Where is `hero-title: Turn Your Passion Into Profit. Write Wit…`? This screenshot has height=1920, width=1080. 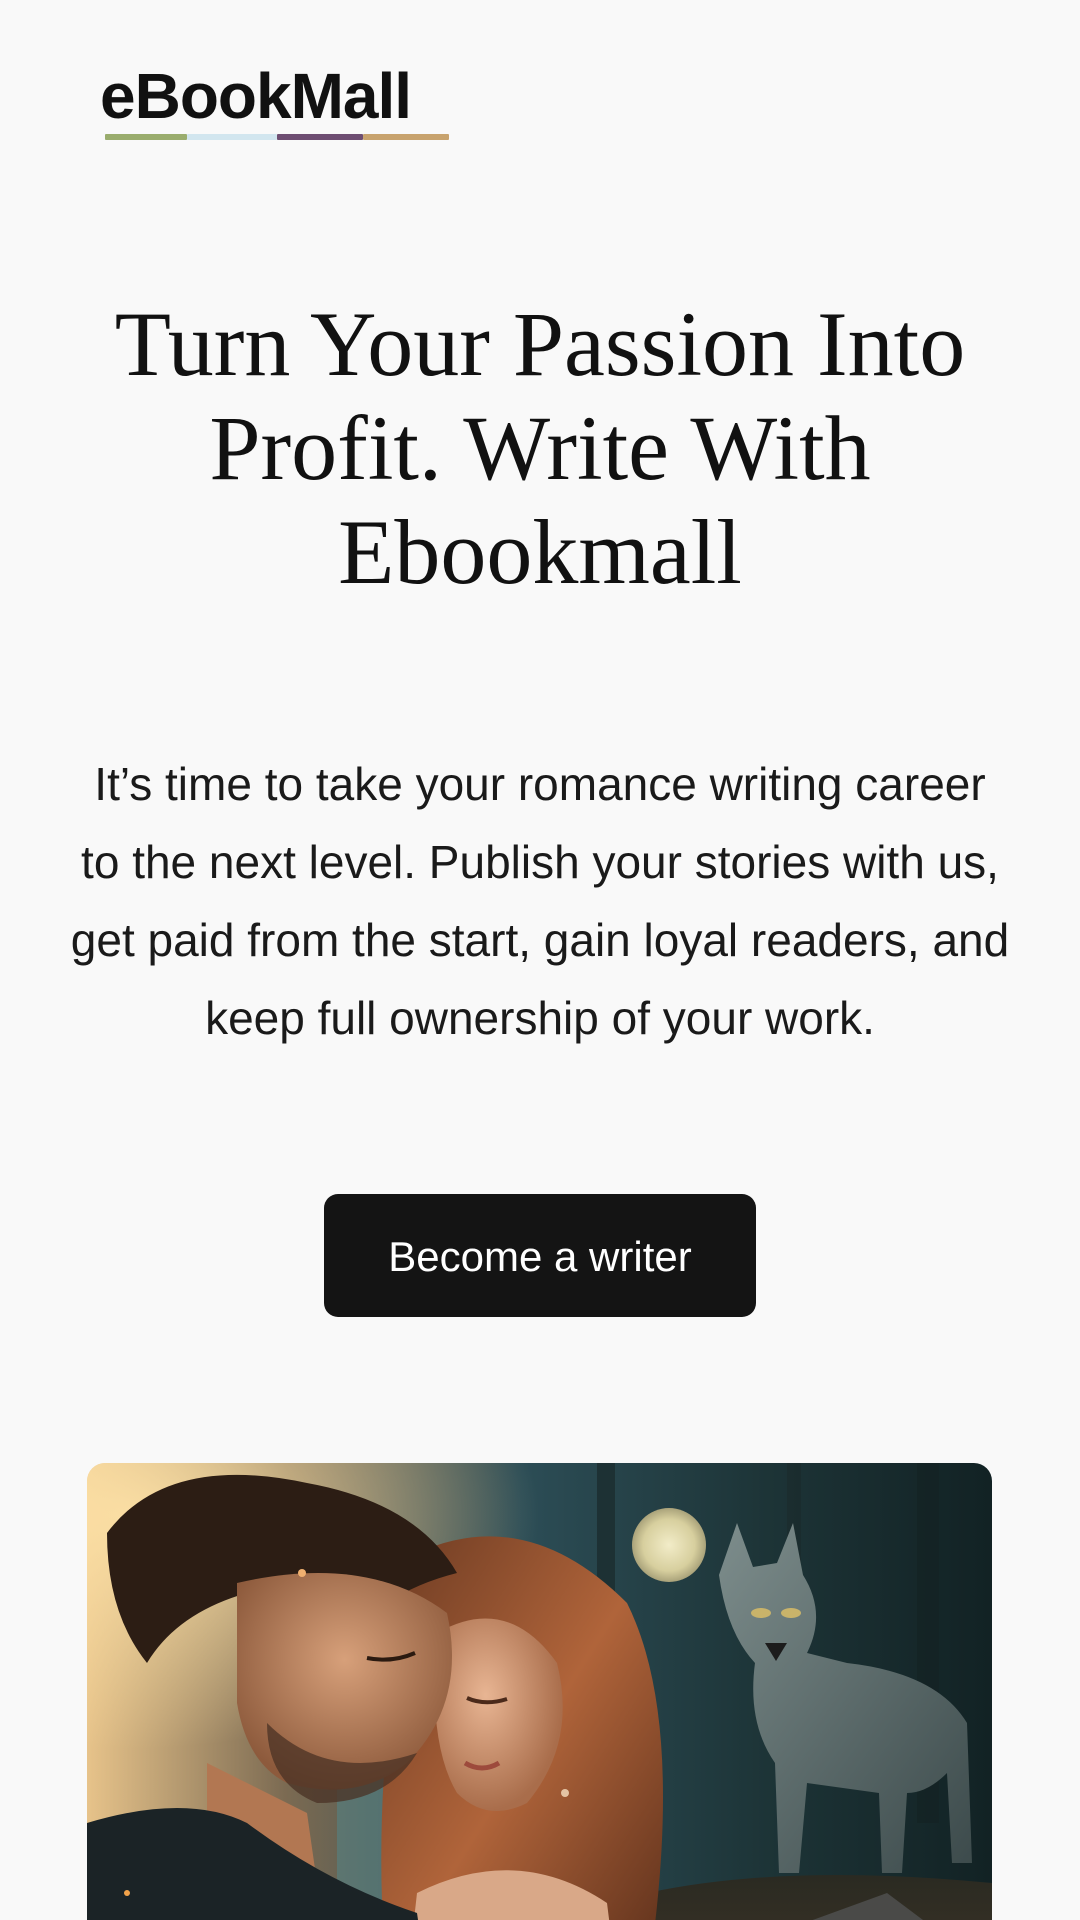 hero-title: Turn Your Passion Into Profit. Write Wit… is located at coordinates (540, 448).